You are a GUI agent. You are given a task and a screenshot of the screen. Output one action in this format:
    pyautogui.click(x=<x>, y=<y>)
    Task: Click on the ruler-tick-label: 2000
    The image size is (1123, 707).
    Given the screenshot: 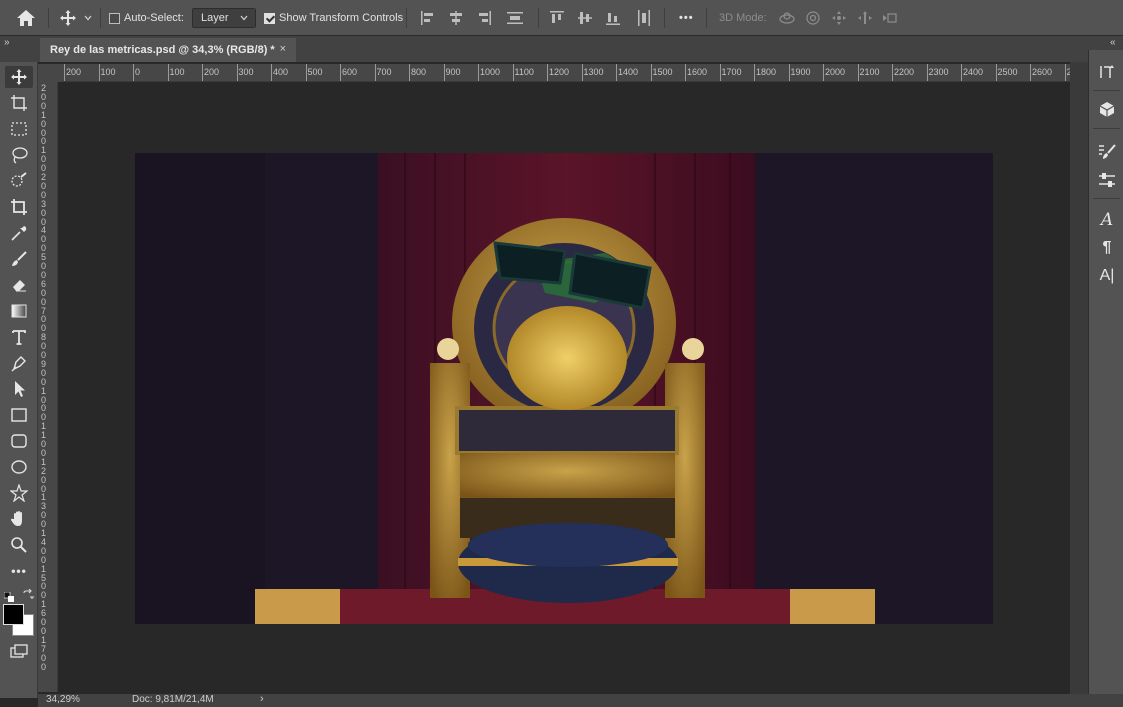 What is the action you would take?
    pyautogui.click(x=835, y=72)
    